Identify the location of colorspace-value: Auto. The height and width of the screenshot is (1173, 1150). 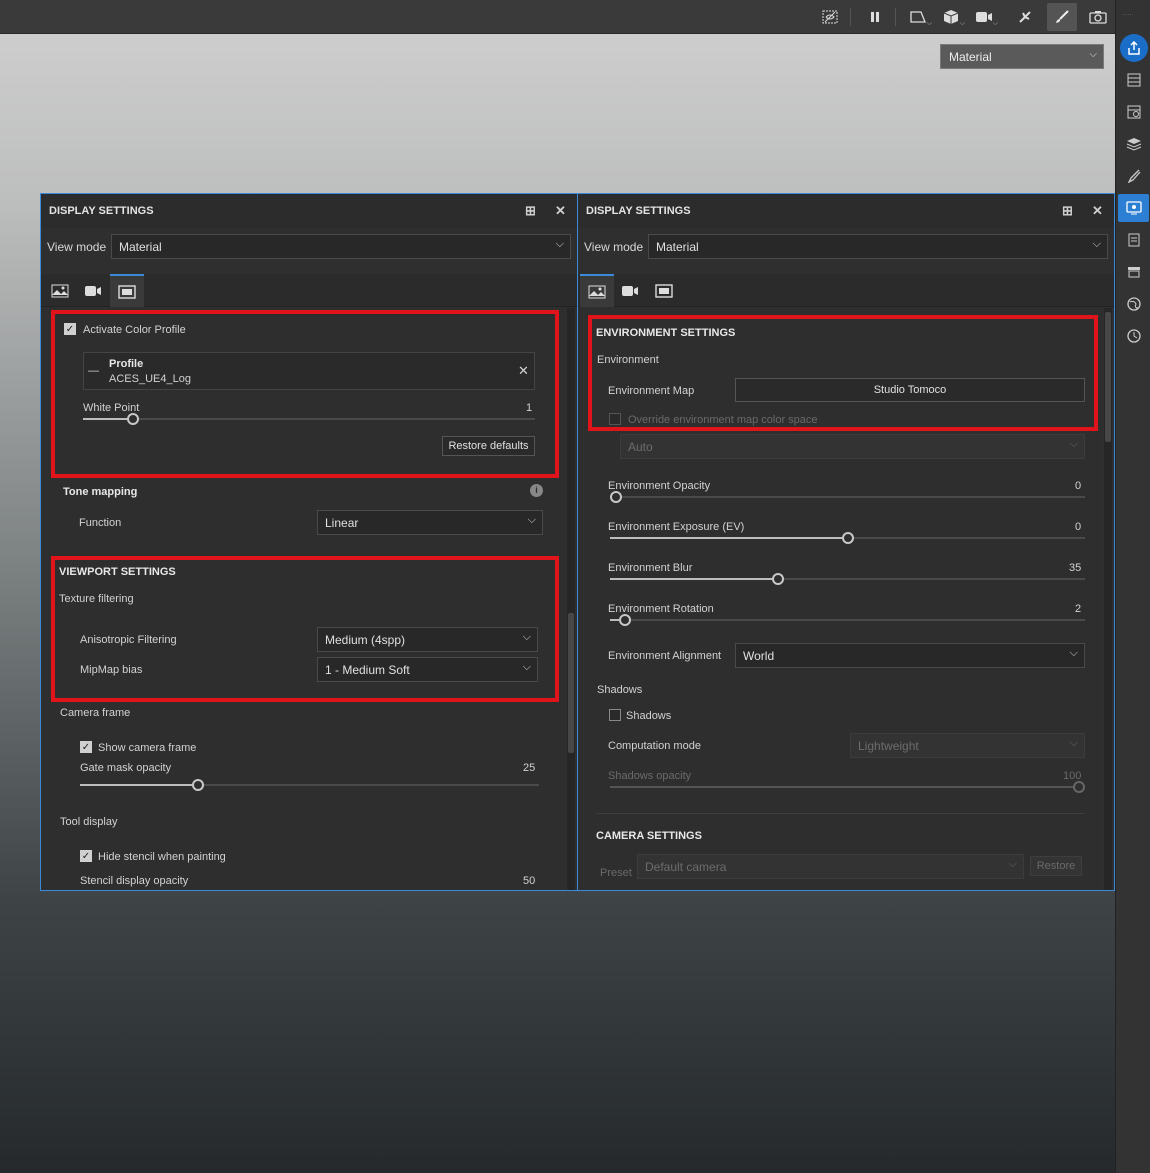
(640, 446).